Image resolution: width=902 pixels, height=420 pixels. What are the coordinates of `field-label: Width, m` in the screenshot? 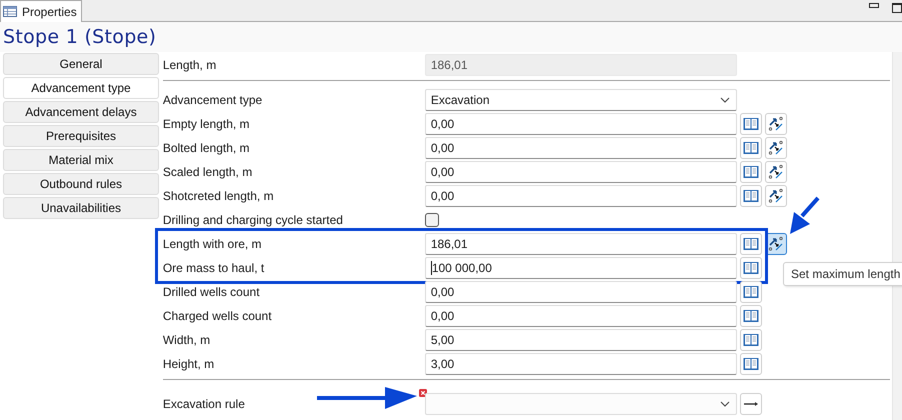 It's located at (186, 340).